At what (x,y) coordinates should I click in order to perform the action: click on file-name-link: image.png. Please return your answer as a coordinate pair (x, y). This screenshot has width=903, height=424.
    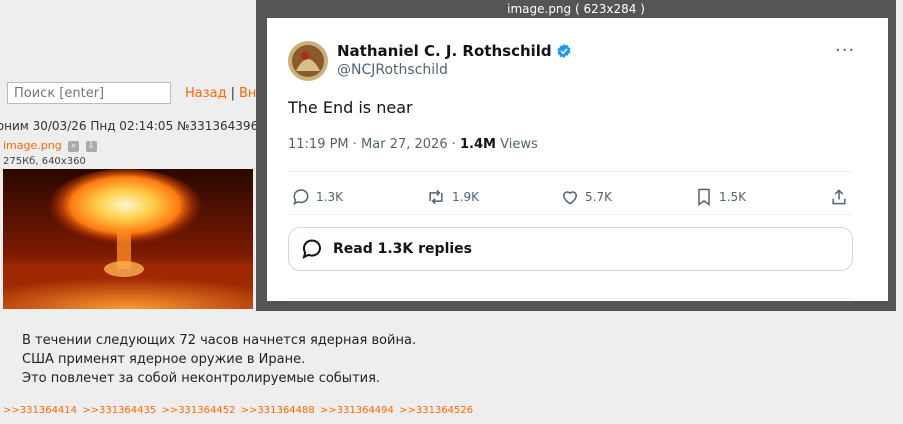
    Looking at the image, I should click on (32, 145).